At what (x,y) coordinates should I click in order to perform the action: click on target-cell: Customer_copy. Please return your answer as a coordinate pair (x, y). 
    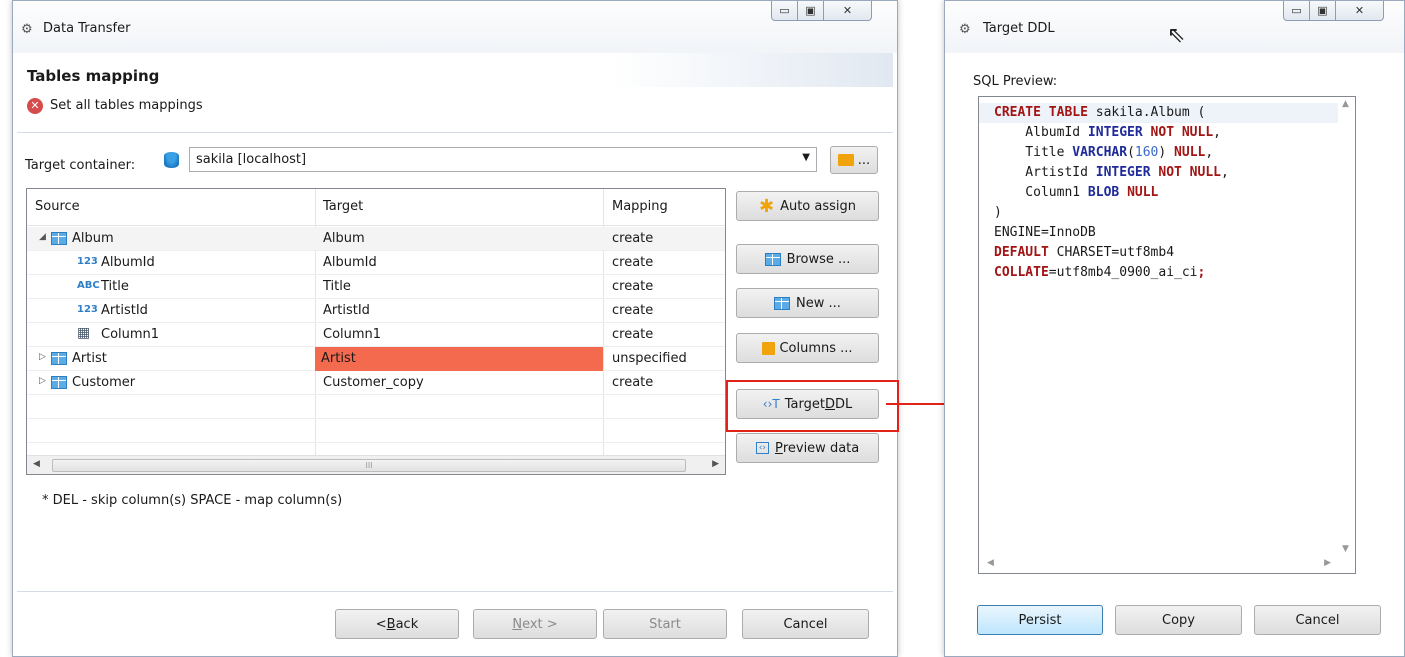
    Looking at the image, I should click on (373, 382).